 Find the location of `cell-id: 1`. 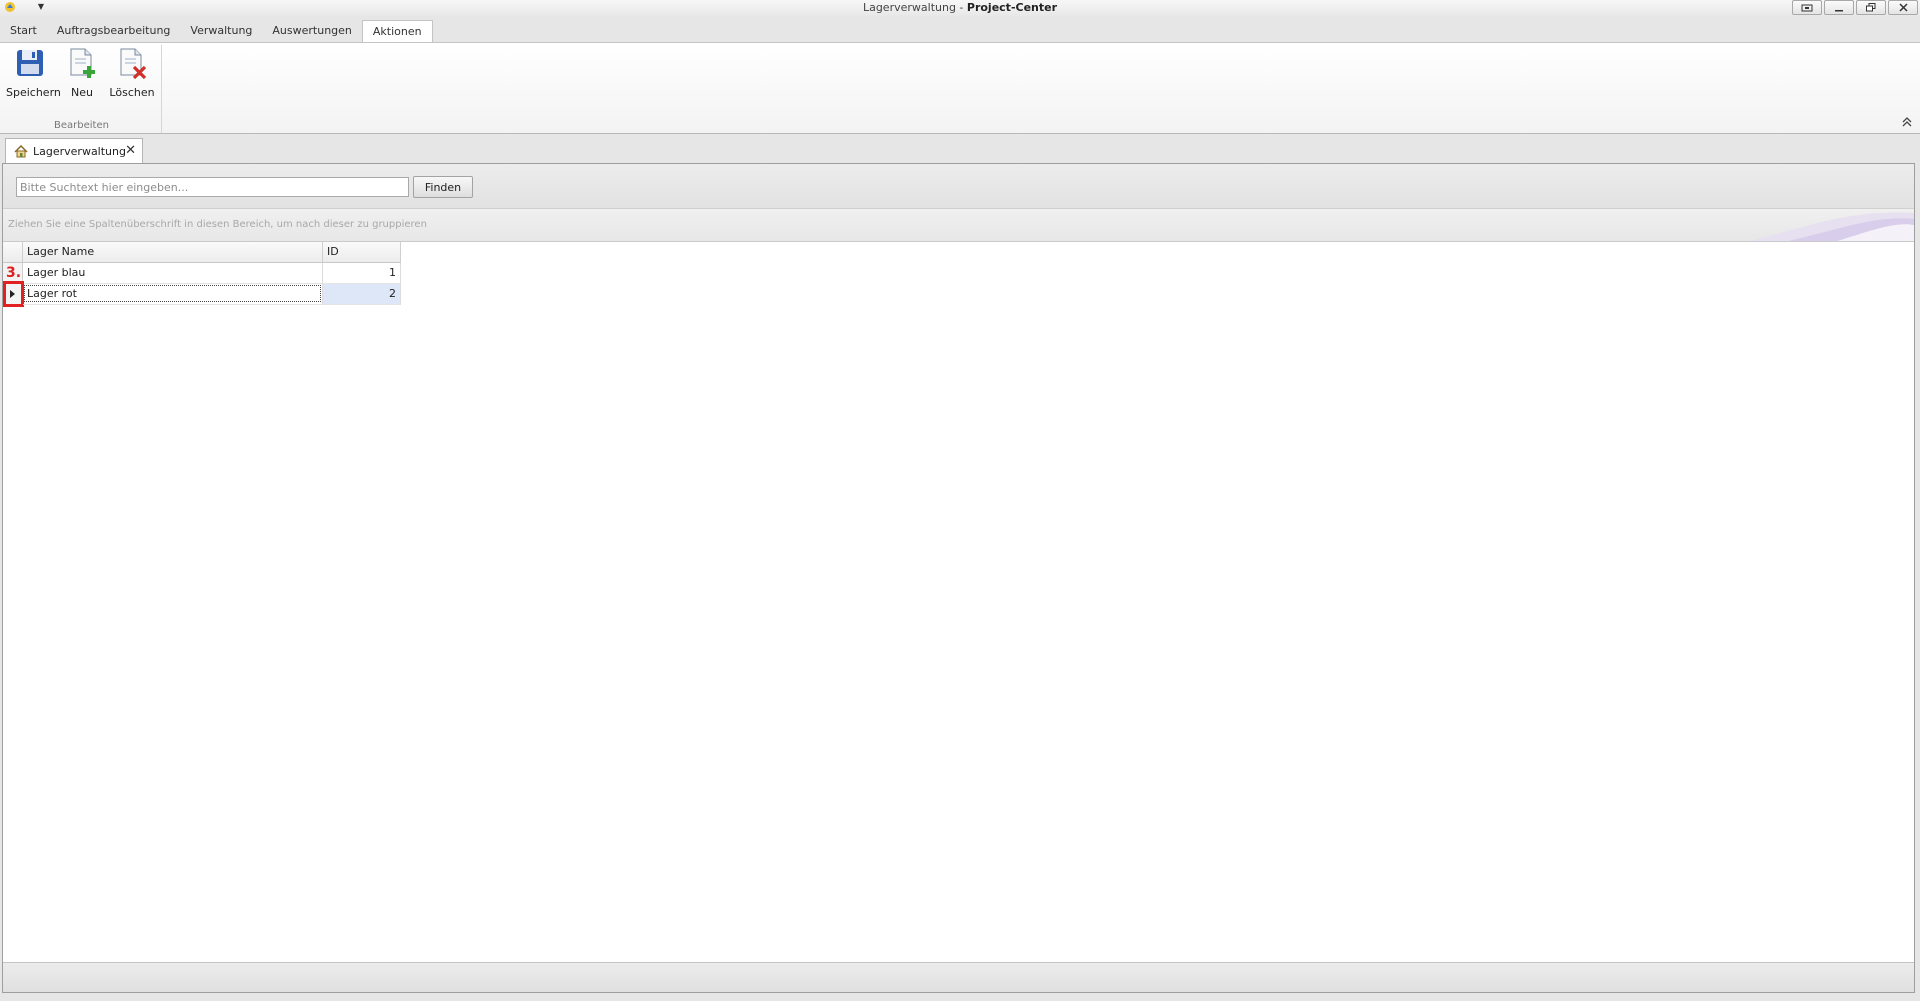

cell-id: 1 is located at coordinates (362, 273).